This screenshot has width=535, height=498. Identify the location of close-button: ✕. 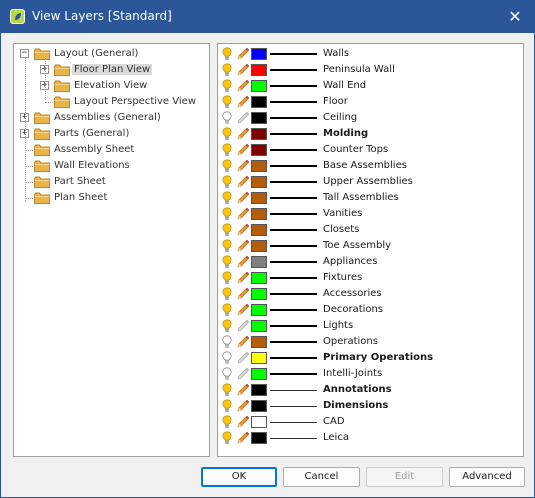
(515, 17).